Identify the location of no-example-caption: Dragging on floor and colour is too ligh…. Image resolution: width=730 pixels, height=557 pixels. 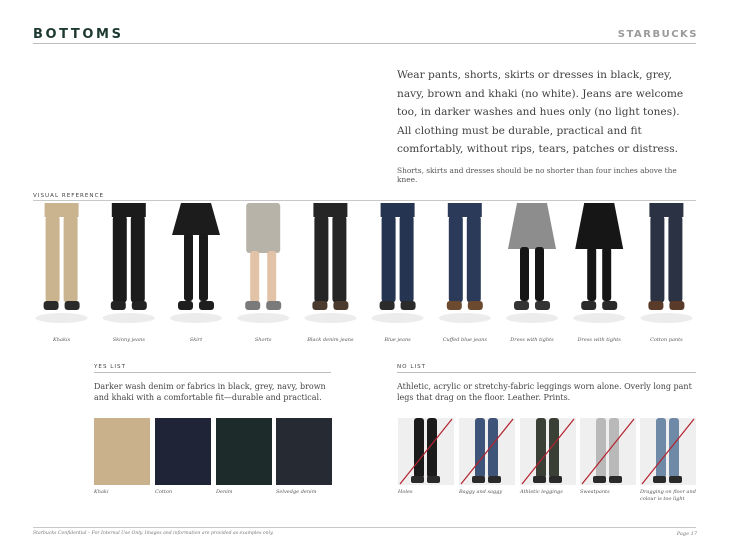
(668, 495).